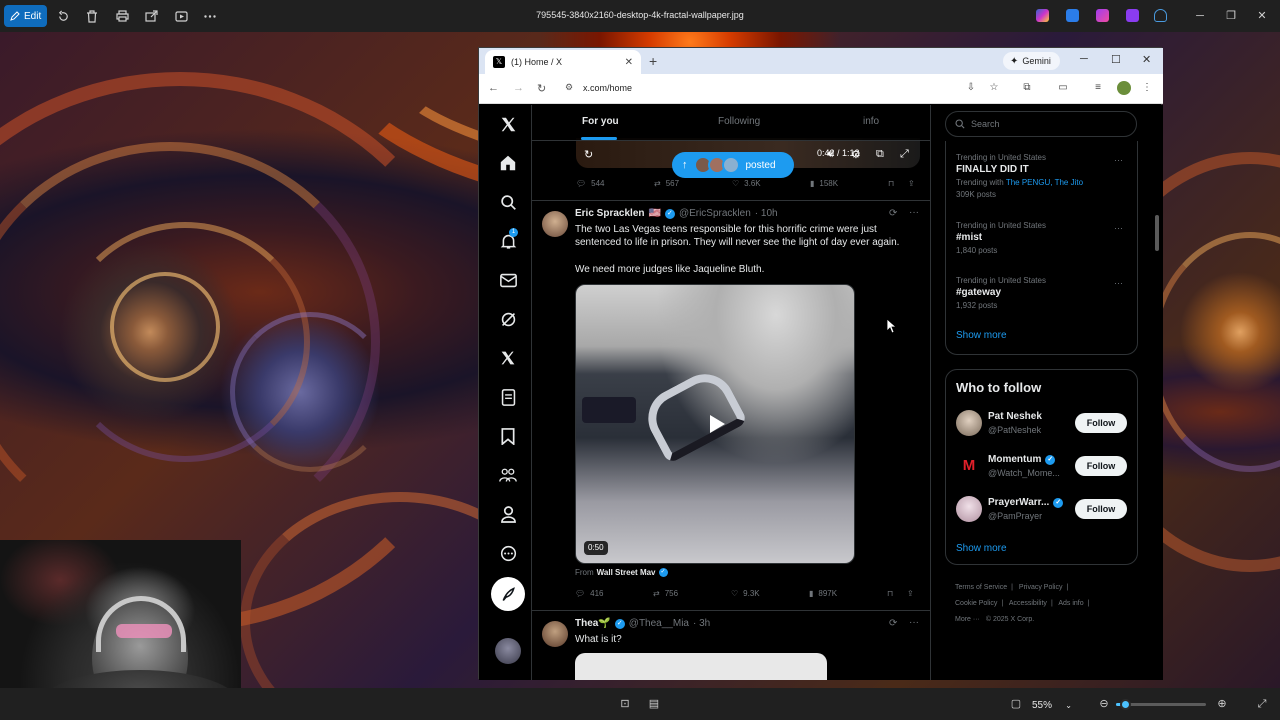  I want to click on compose-post-button, so click(508, 594).